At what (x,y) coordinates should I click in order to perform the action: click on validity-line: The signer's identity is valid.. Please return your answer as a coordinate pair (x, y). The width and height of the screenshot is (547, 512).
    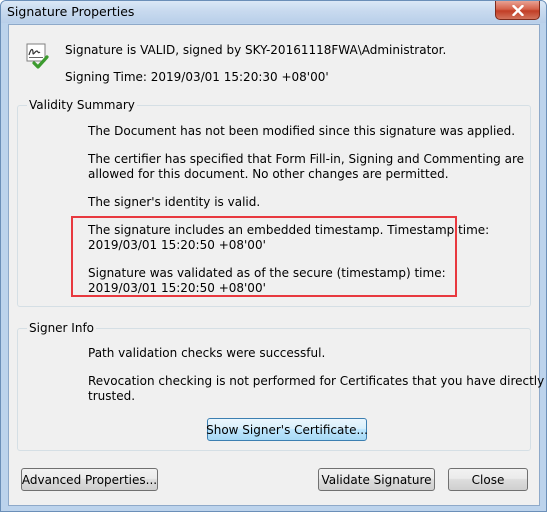
    Looking at the image, I should click on (174, 202).